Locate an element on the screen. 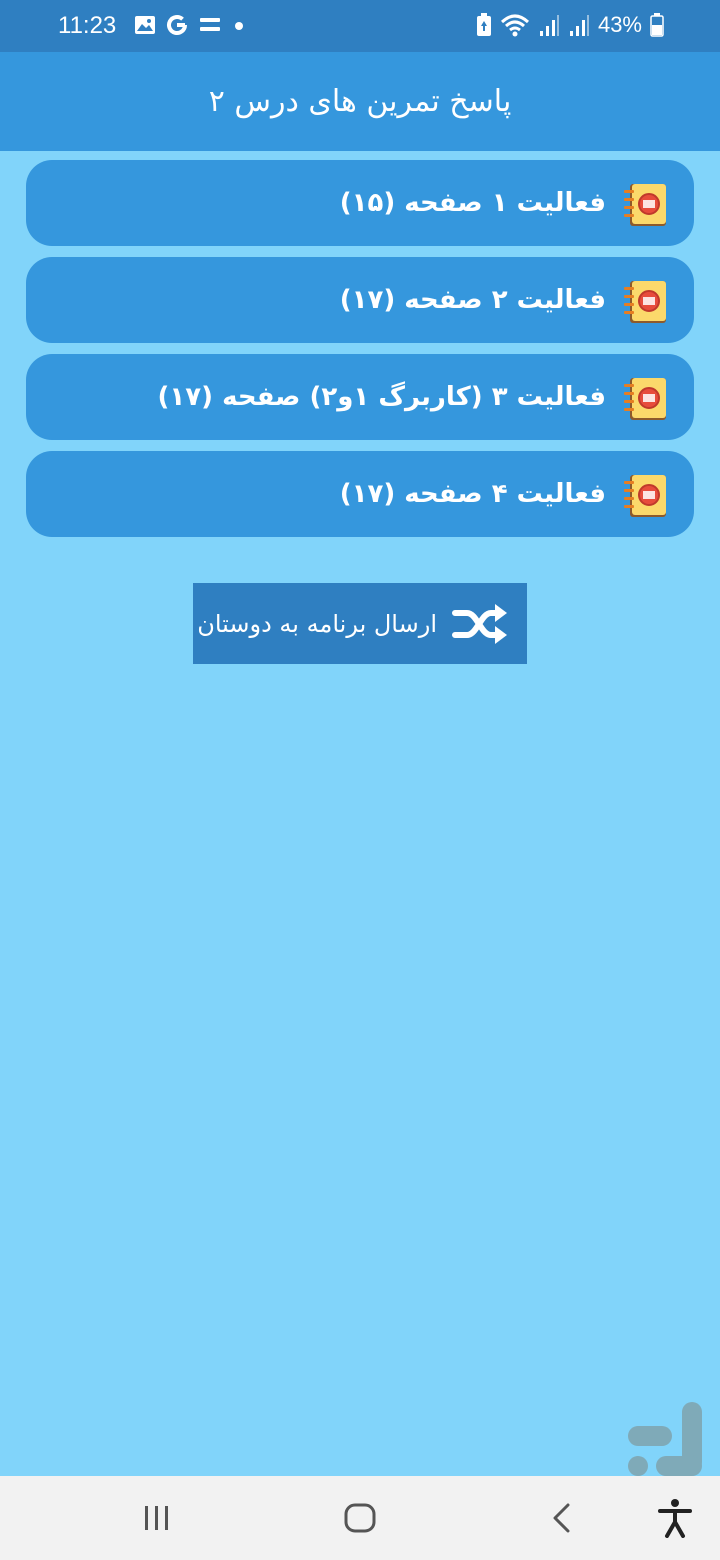 The image size is (720, 1560). status-notification-icons is located at coordinates (190, 25).